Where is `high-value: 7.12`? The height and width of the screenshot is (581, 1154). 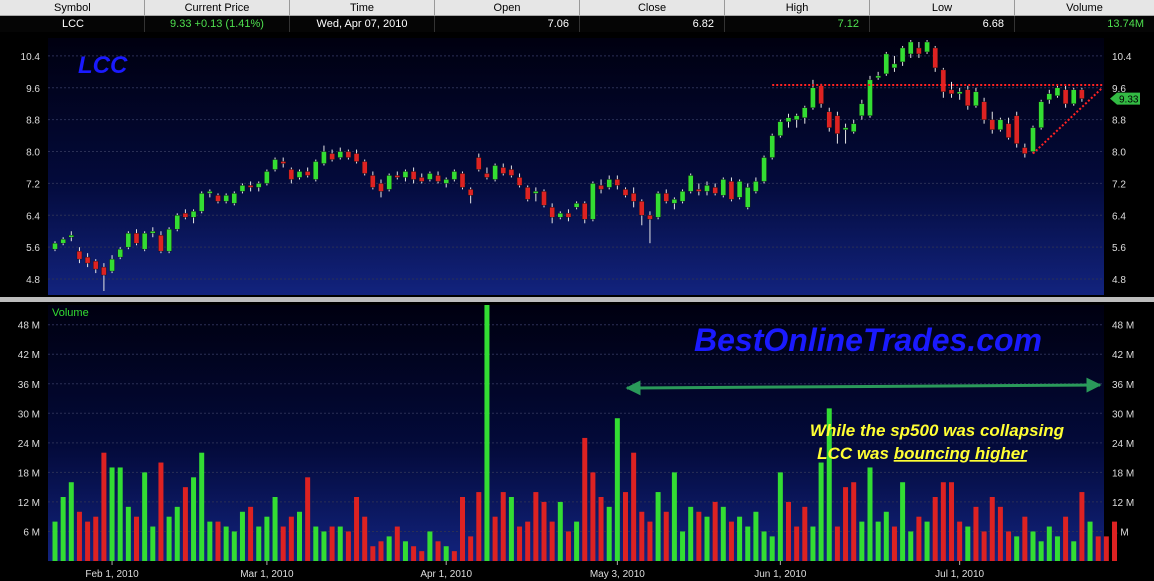
high-value: 7.12 is located at coordinates (797, 24).